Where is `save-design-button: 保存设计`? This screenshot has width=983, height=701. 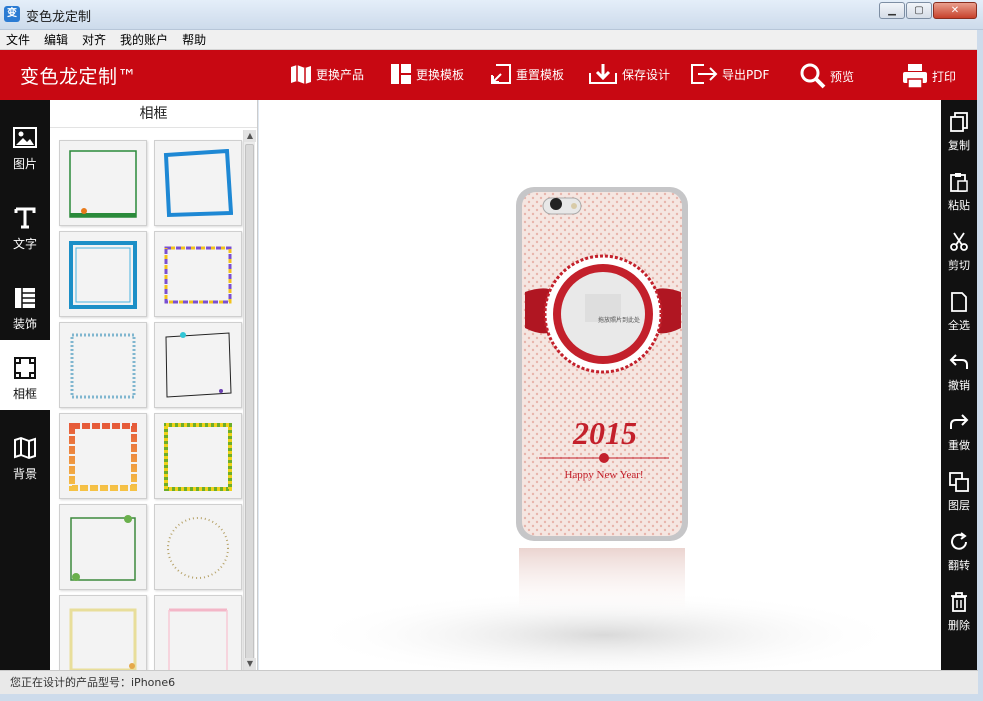 save-design-button: 保存设计 is located at coordinates (629, 74).